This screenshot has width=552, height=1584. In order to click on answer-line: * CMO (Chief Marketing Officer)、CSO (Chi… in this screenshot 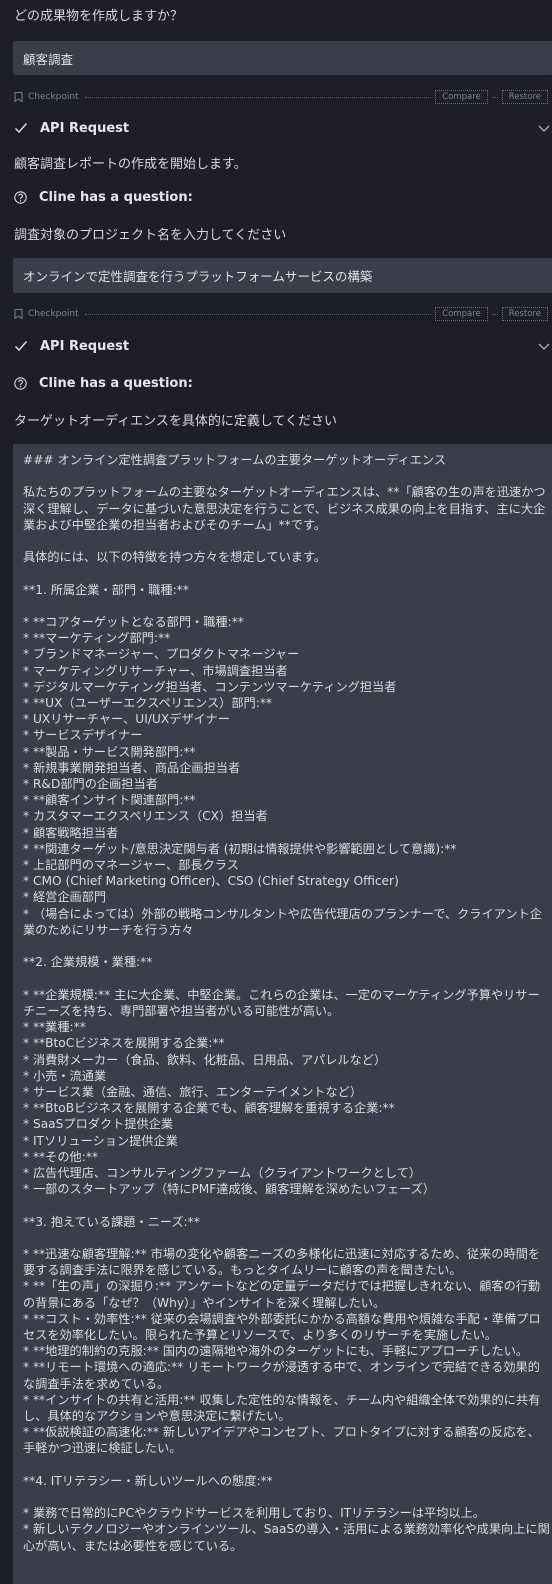, I will do `click(211, 881)`.